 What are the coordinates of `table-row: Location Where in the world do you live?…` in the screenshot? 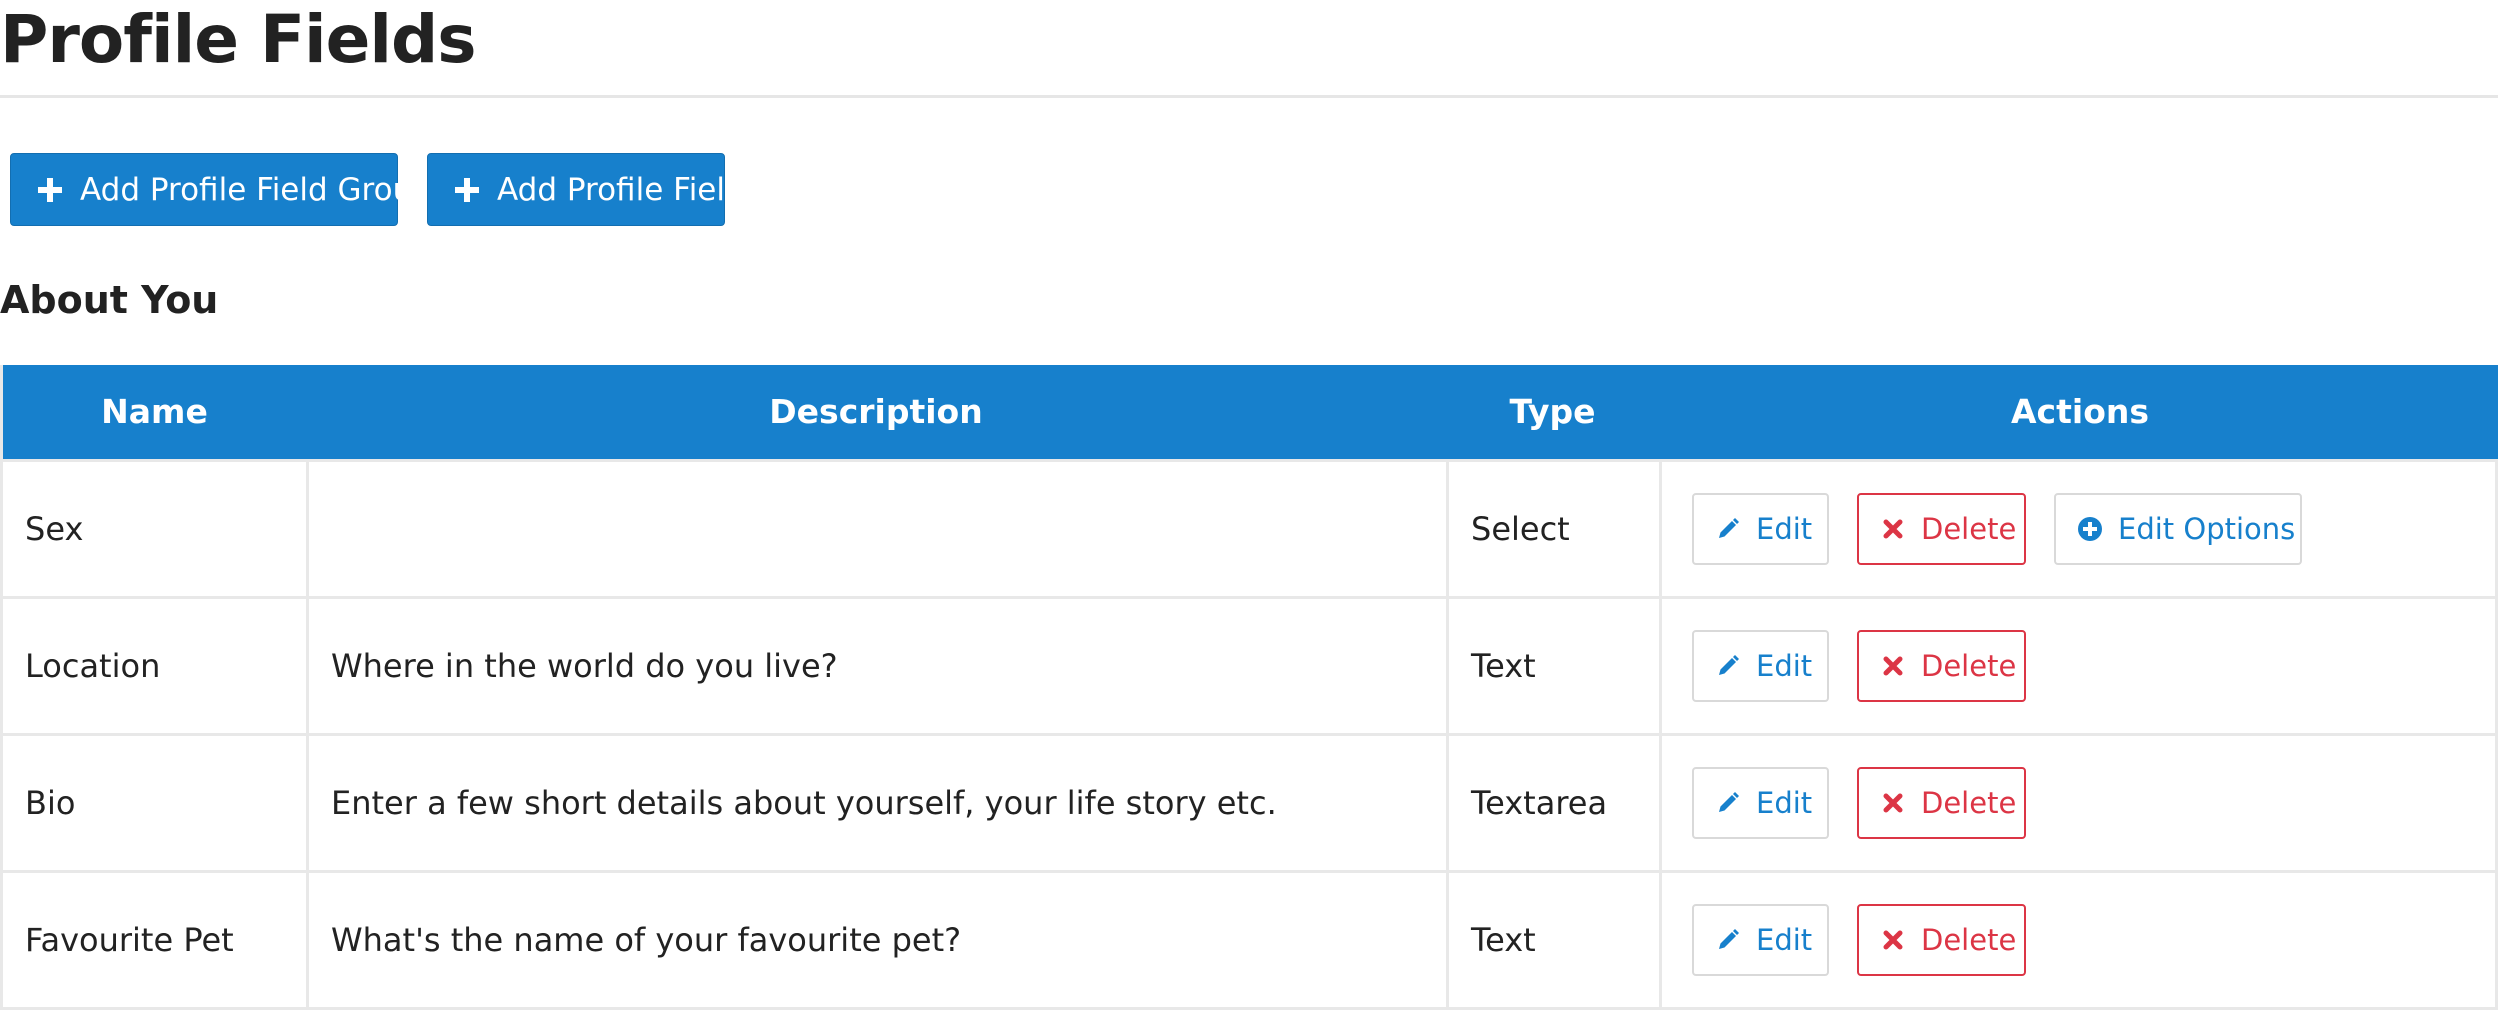 It's located at (1250, 664).